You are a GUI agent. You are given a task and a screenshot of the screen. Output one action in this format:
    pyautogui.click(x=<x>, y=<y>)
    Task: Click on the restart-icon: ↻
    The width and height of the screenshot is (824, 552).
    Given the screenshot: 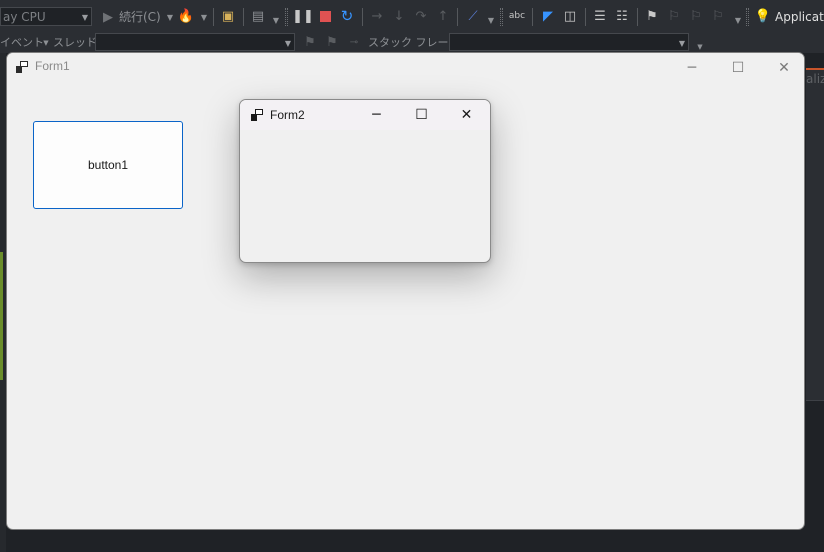 What is the action you would take?
    pyautogui.click(x=347, y=16)
    